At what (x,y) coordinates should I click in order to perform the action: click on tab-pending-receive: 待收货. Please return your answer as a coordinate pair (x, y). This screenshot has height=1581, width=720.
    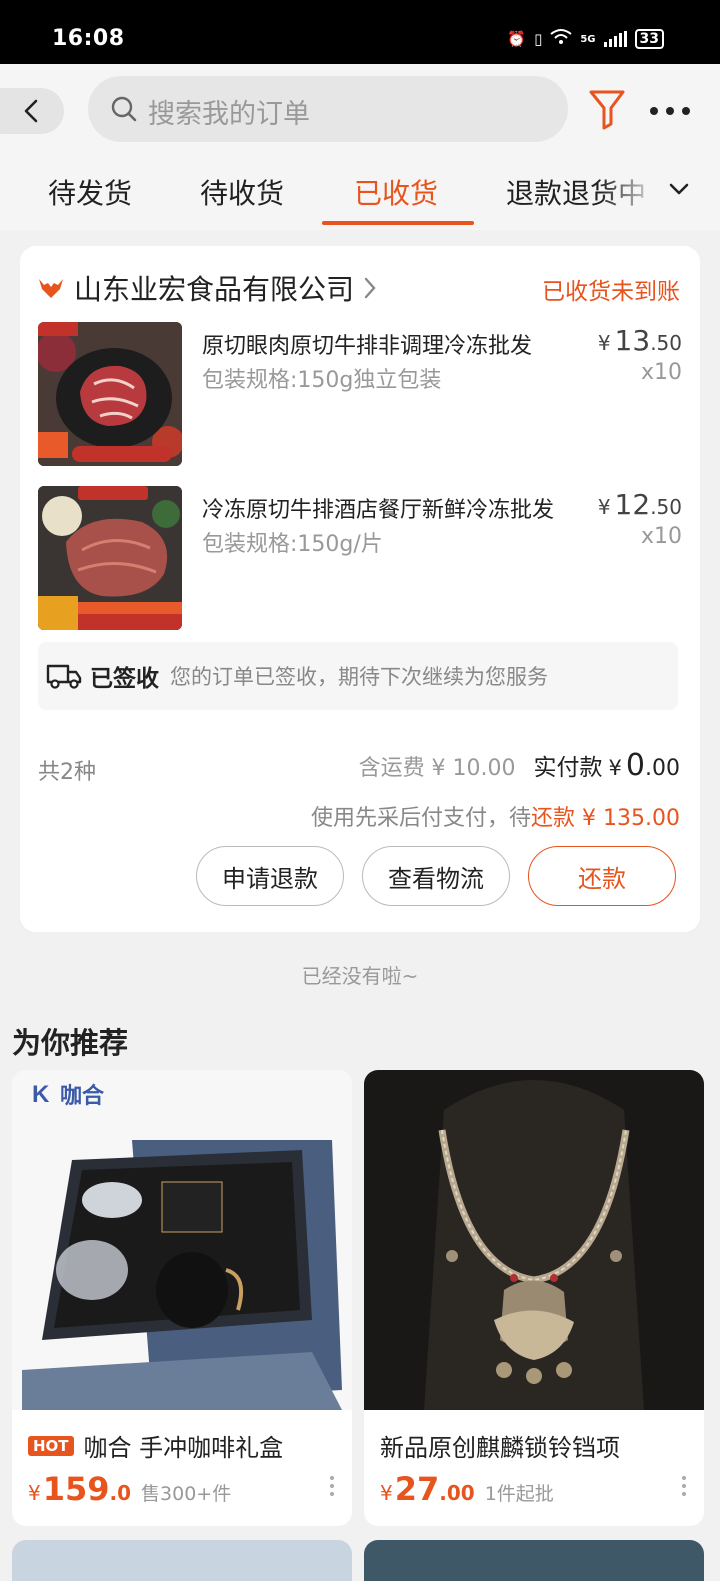
    Looking at the image, I should click on (242, 192).